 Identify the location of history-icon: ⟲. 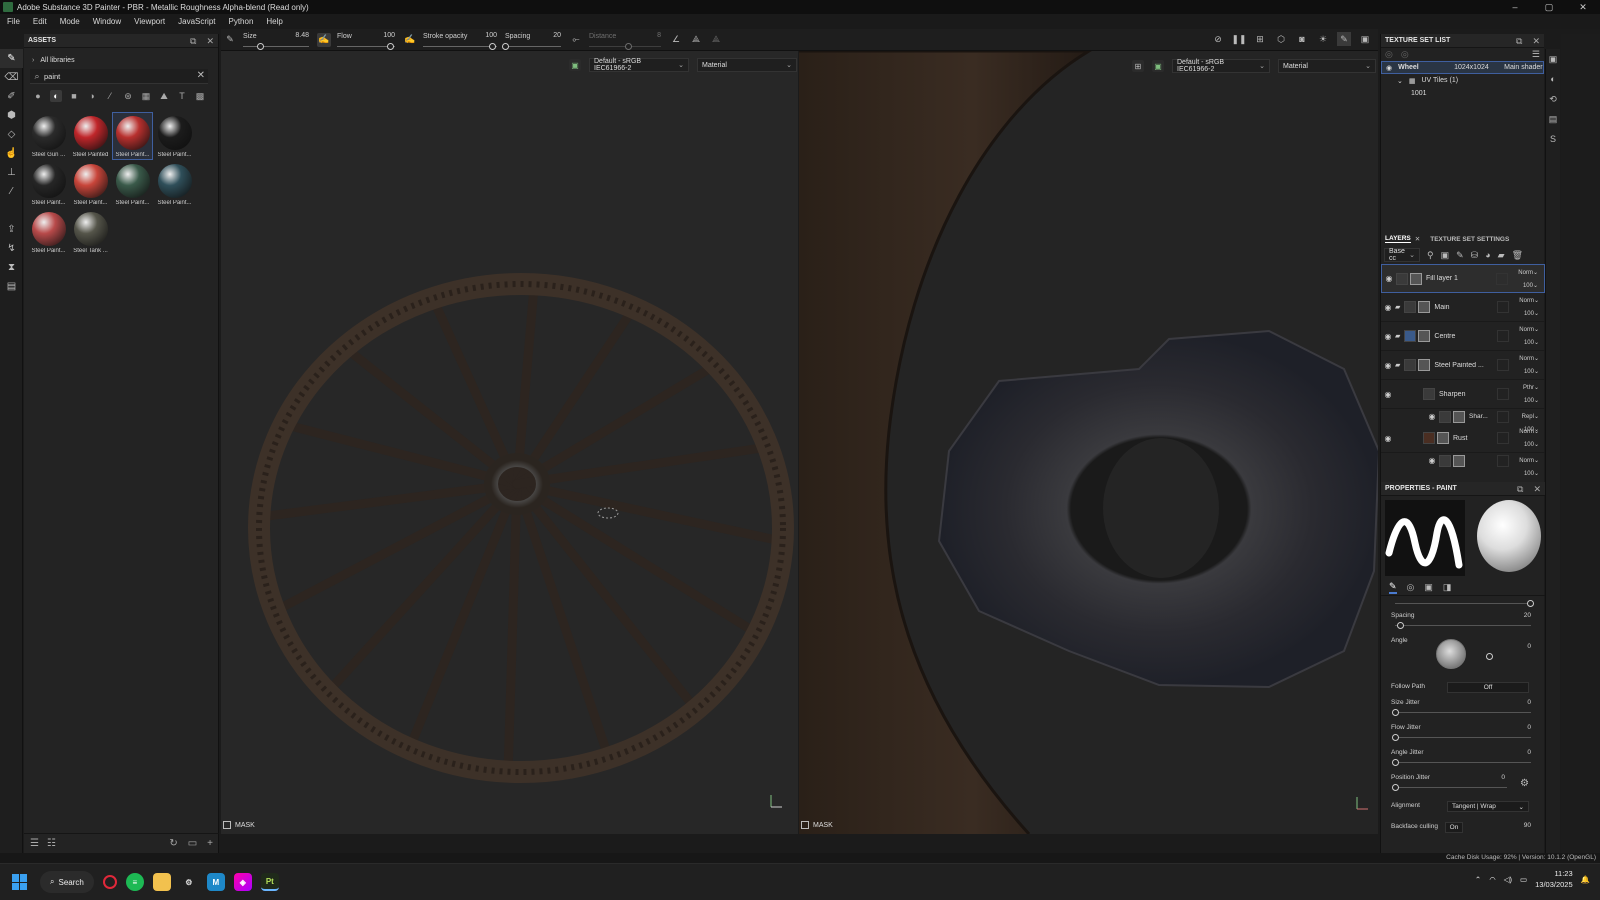
(1553, 99).